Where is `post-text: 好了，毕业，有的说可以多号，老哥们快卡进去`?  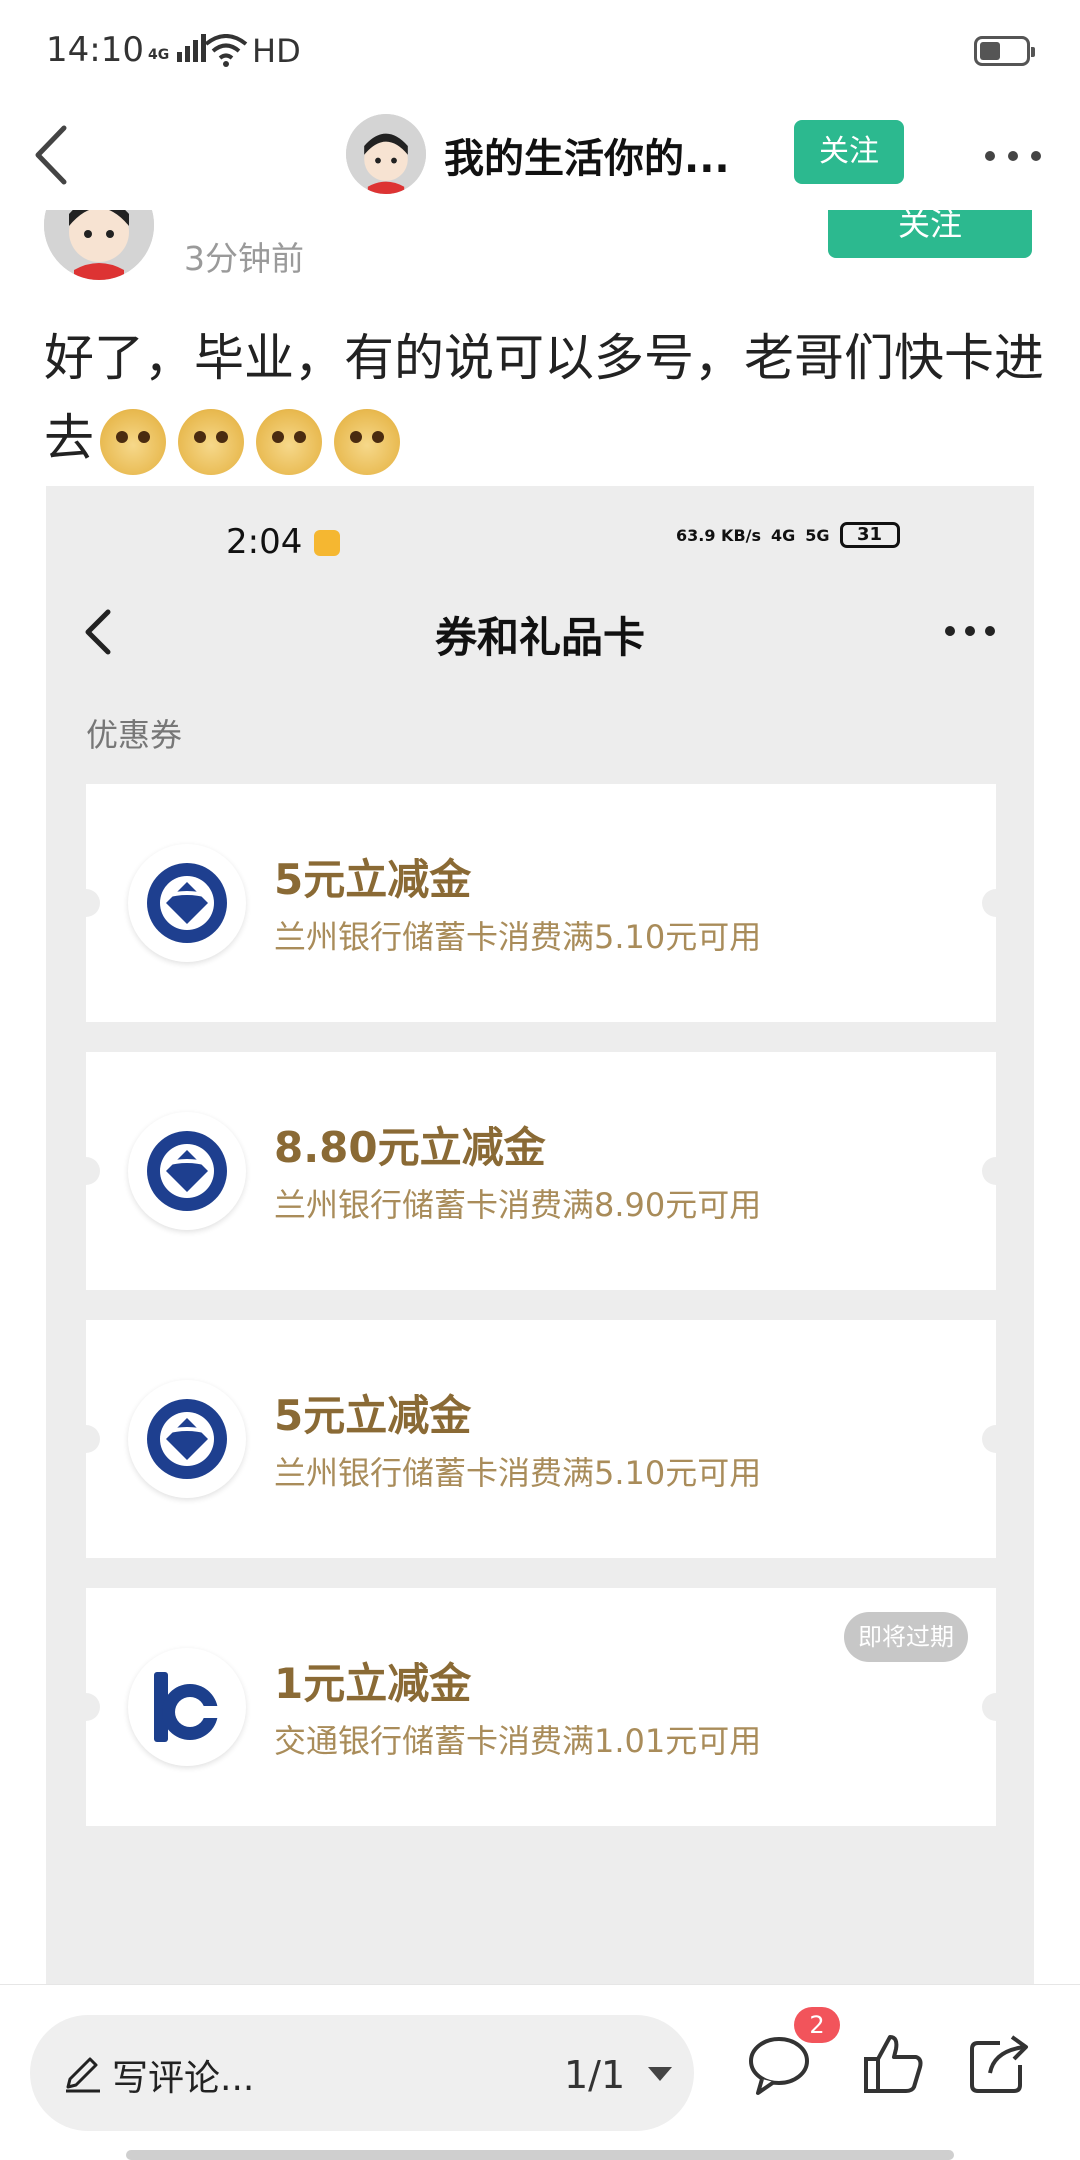 post-text: 好了，毕业，有的说可以多号，老哥们快卡进去 is located at coordinates (544, 398).